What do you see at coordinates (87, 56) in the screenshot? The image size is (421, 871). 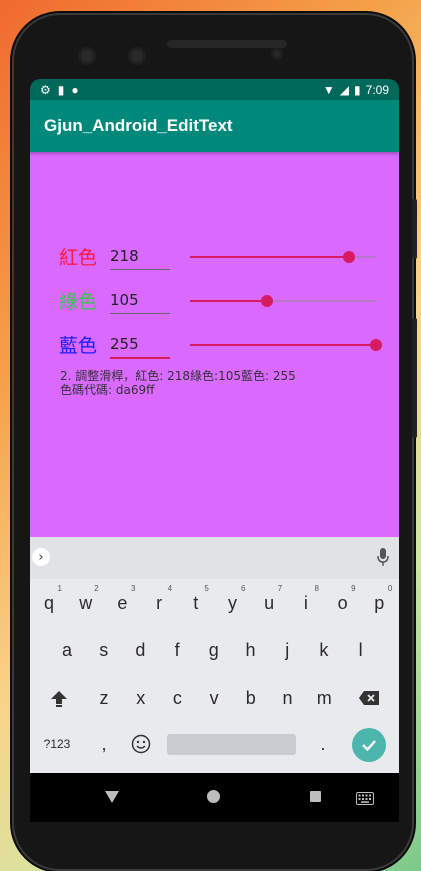 I see `front-sensor` at bounding box center [87, 56].